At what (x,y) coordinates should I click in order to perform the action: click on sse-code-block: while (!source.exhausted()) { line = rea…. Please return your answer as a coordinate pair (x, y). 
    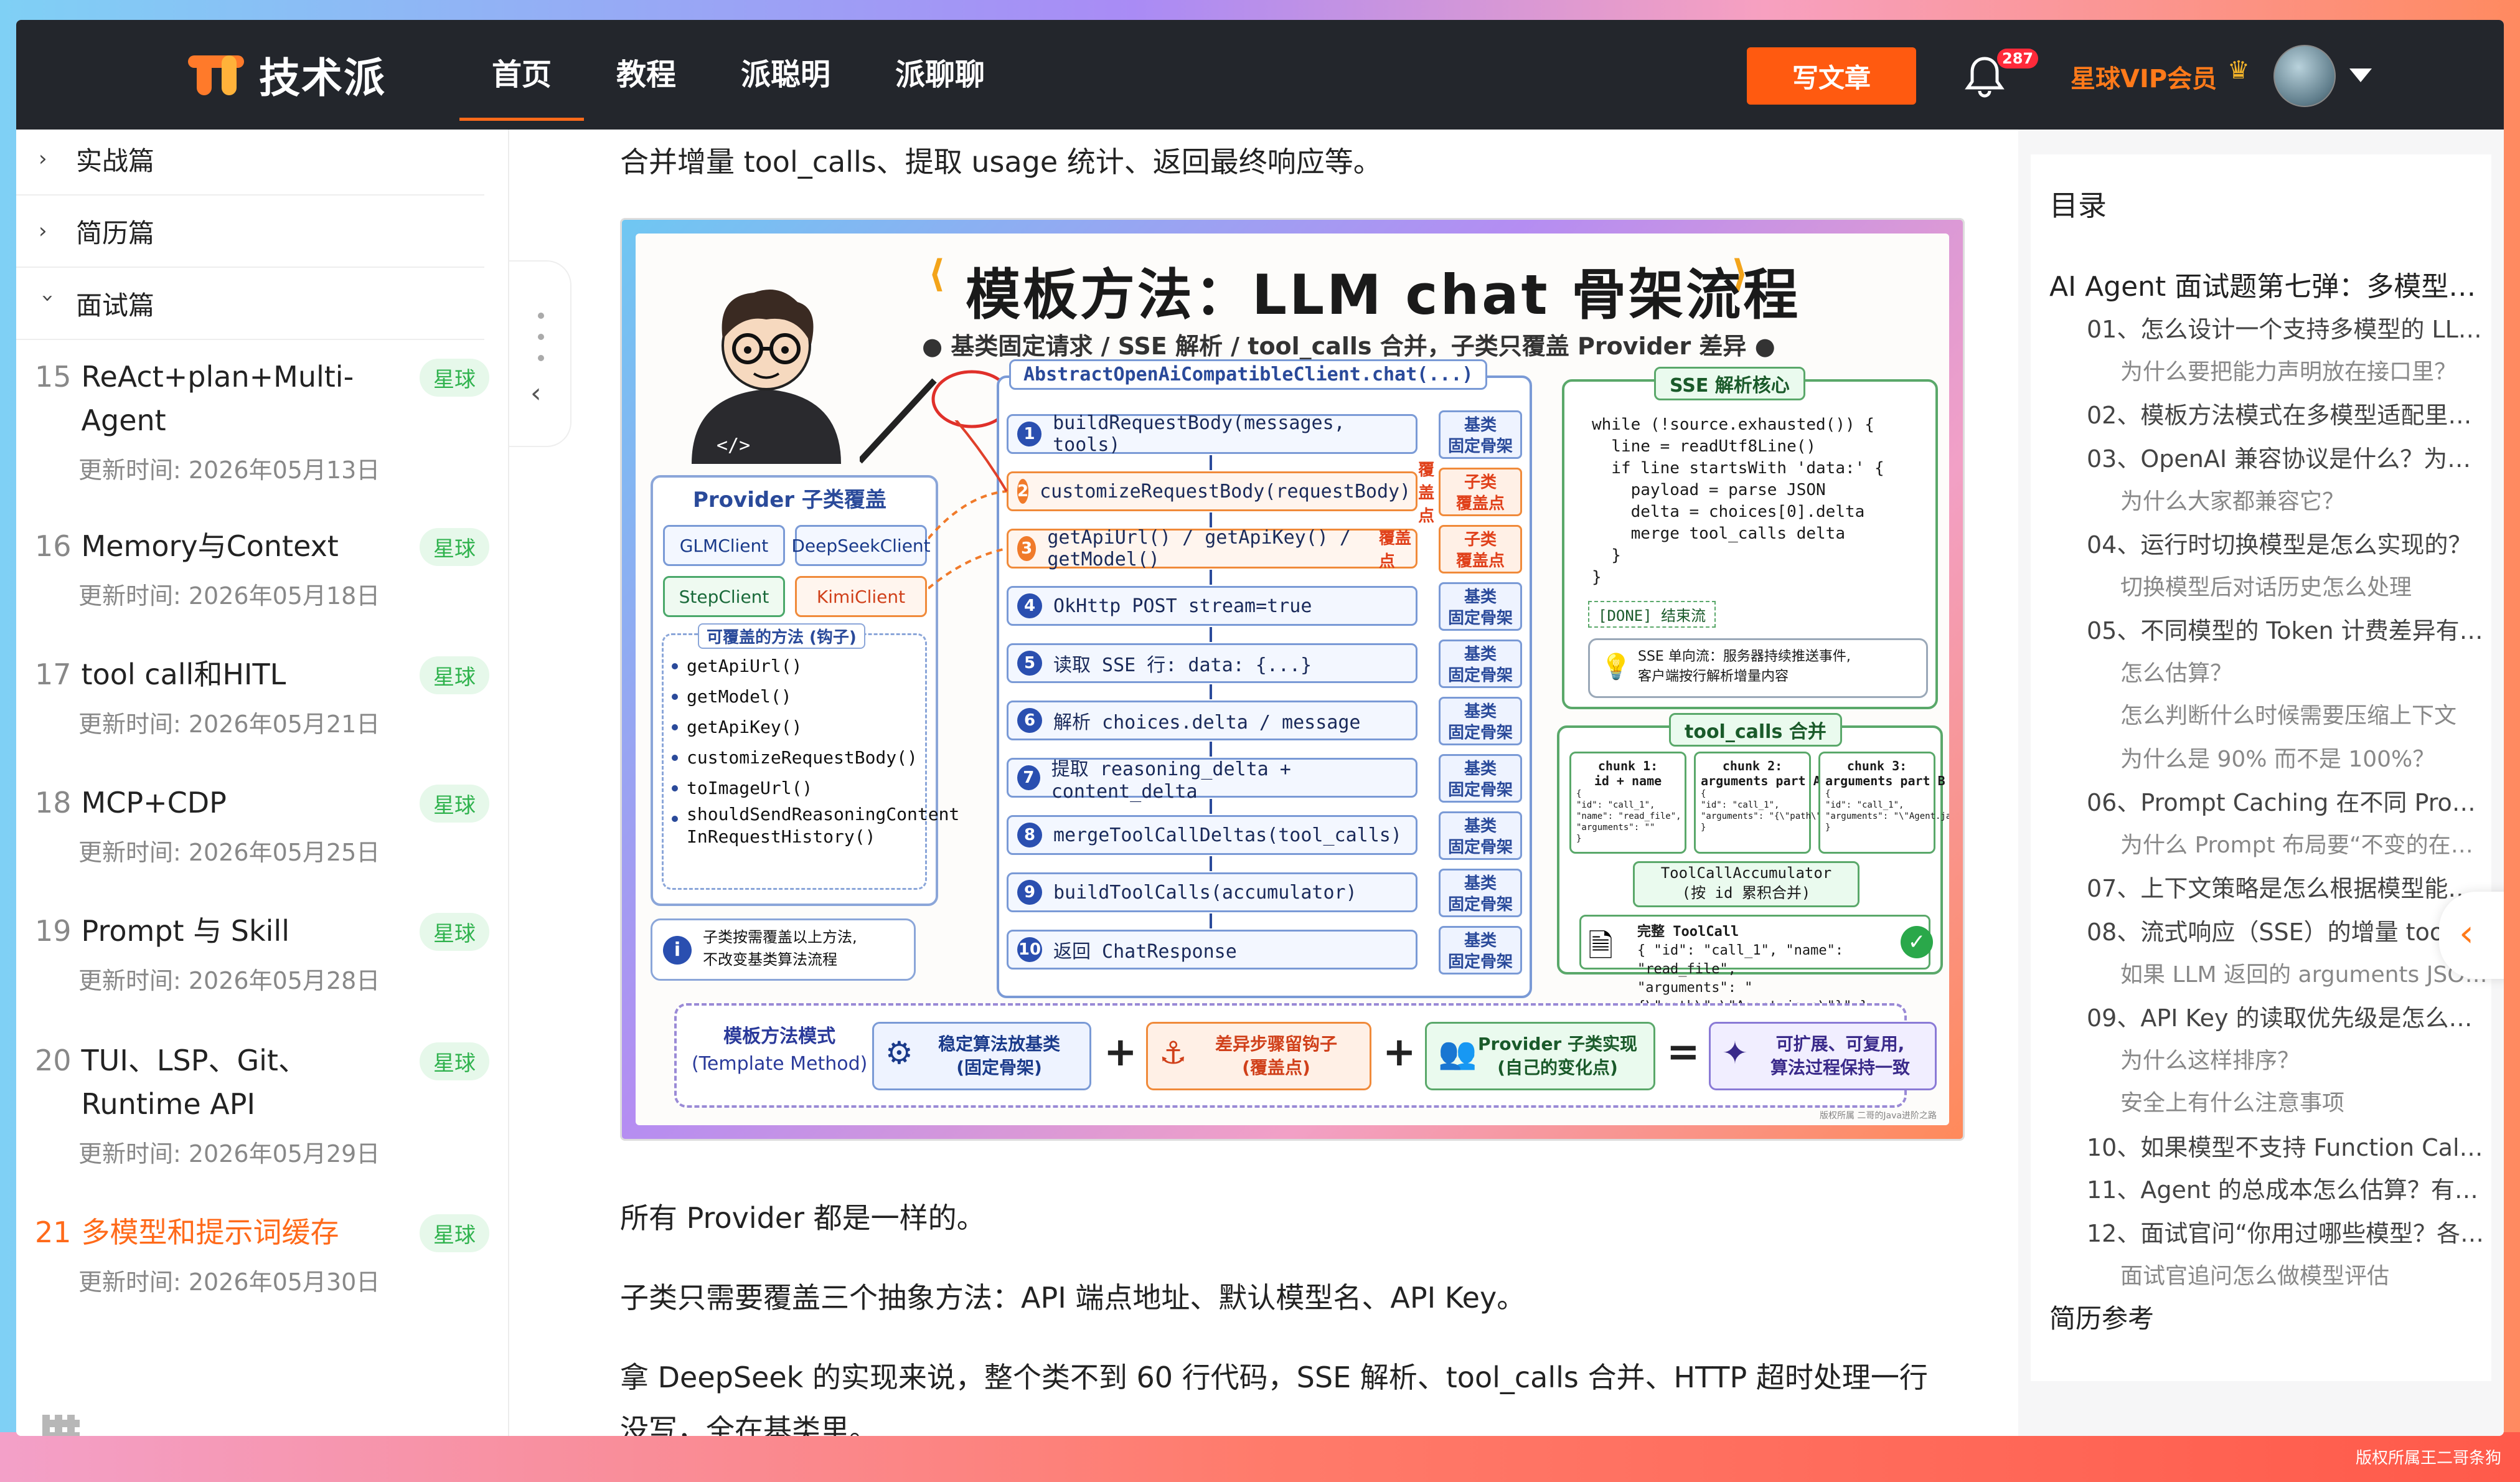
    Looking at the image, I should click on (1738, 501).